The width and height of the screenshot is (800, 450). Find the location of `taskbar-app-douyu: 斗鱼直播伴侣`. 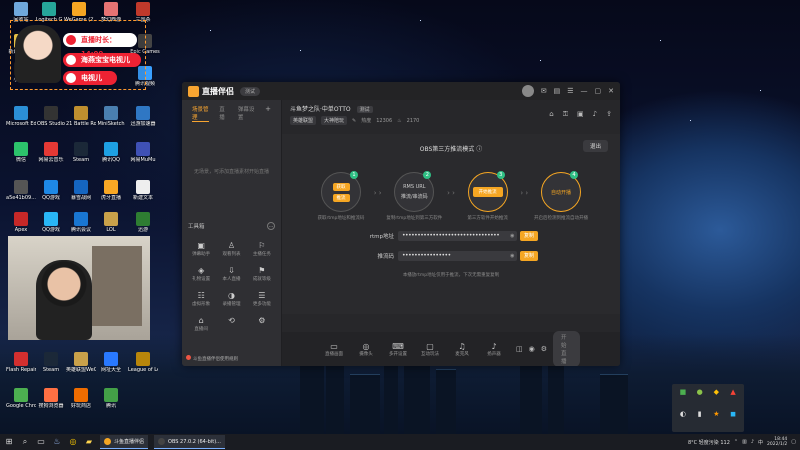

taskbar-app-douyu: 斗鱼直播伴侣 is located at coordinates (124, 442).